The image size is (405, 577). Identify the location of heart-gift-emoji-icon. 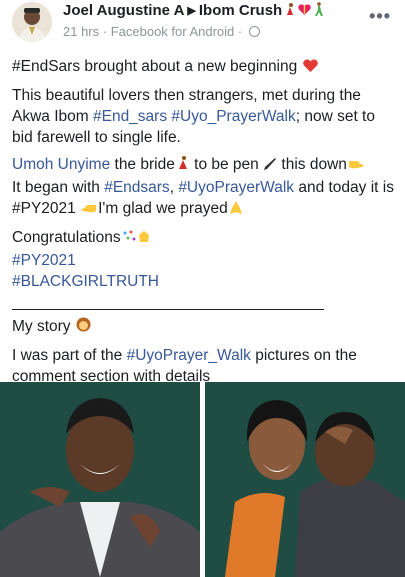
(304, 11).